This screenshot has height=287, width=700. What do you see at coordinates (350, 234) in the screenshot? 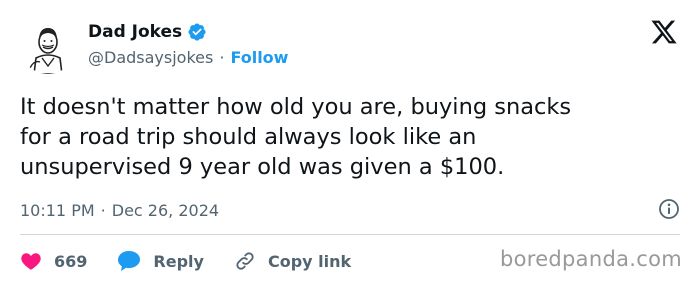
I see `divider` at bounding box center [350, 234].